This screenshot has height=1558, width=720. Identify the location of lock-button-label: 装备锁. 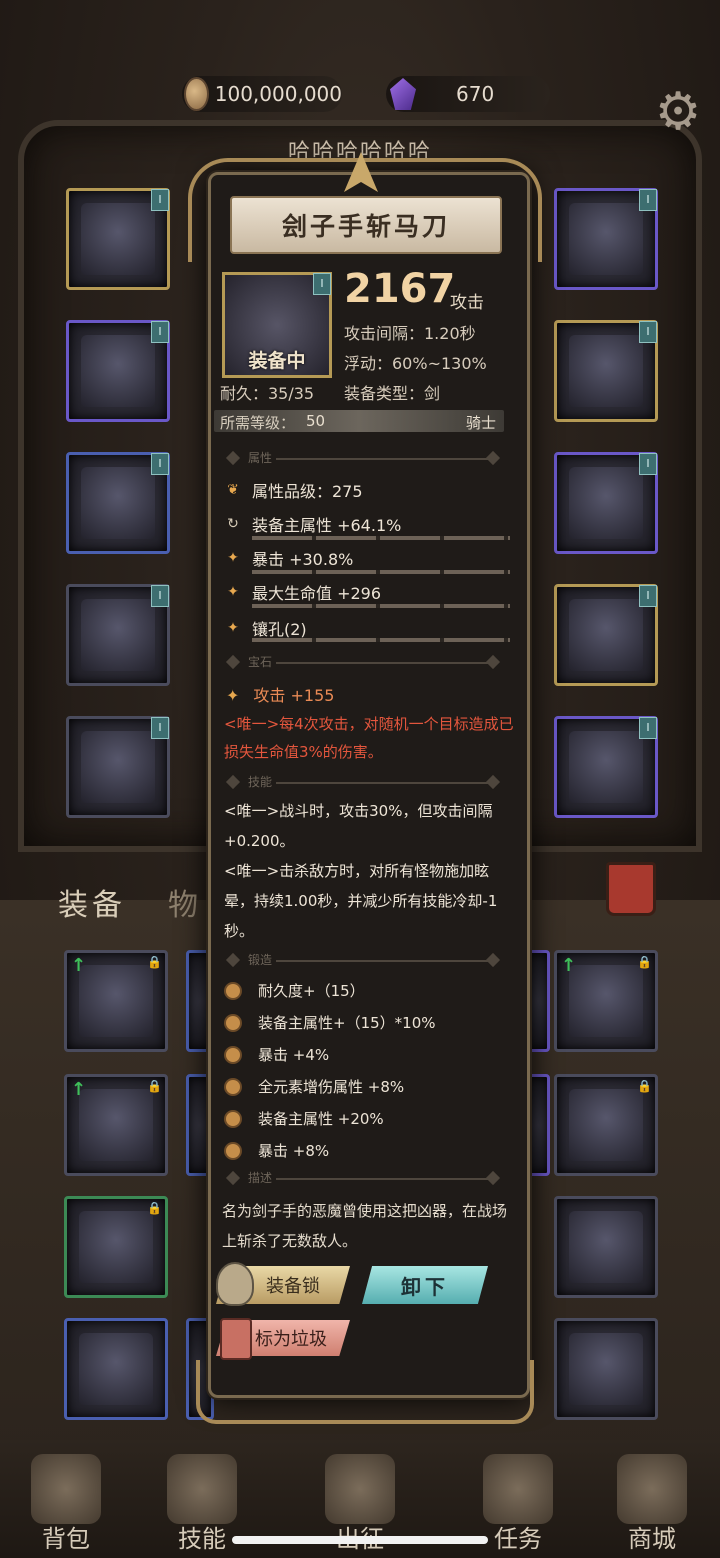
(293, 1286).